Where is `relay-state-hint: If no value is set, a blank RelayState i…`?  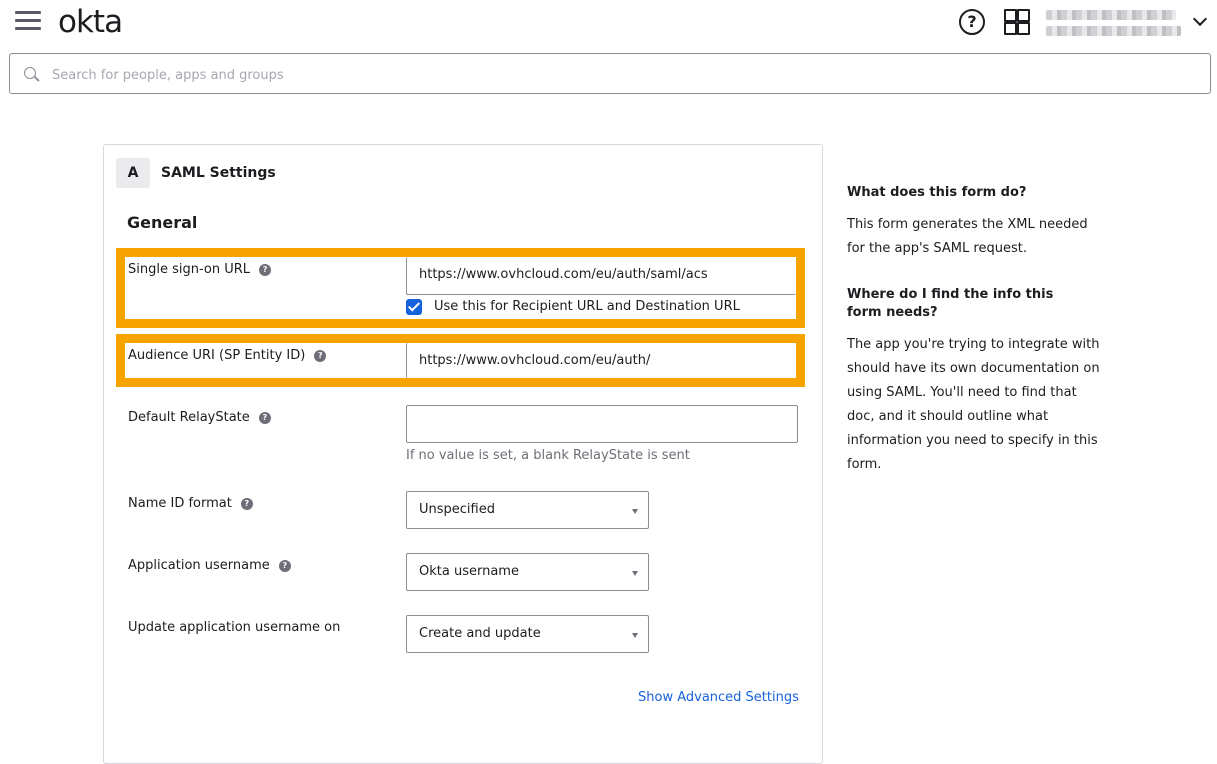
relay-state-hint: If no value is set, a blank RelayState i… is located at coordinates (548, 455).